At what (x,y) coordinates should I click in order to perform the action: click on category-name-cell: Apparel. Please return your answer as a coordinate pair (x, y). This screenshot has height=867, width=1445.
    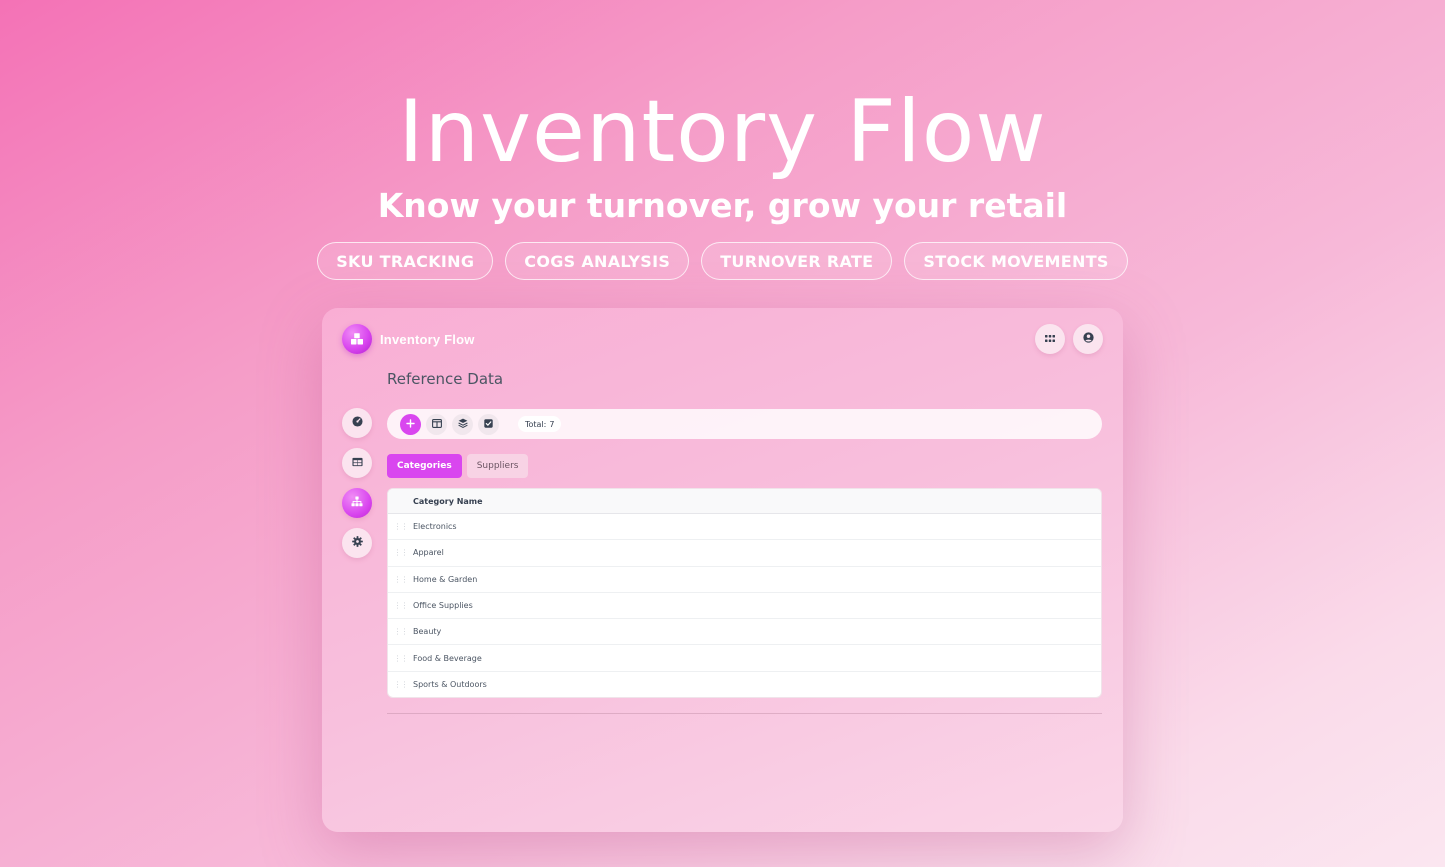
    Looking at the image, I should click on (428, 553).